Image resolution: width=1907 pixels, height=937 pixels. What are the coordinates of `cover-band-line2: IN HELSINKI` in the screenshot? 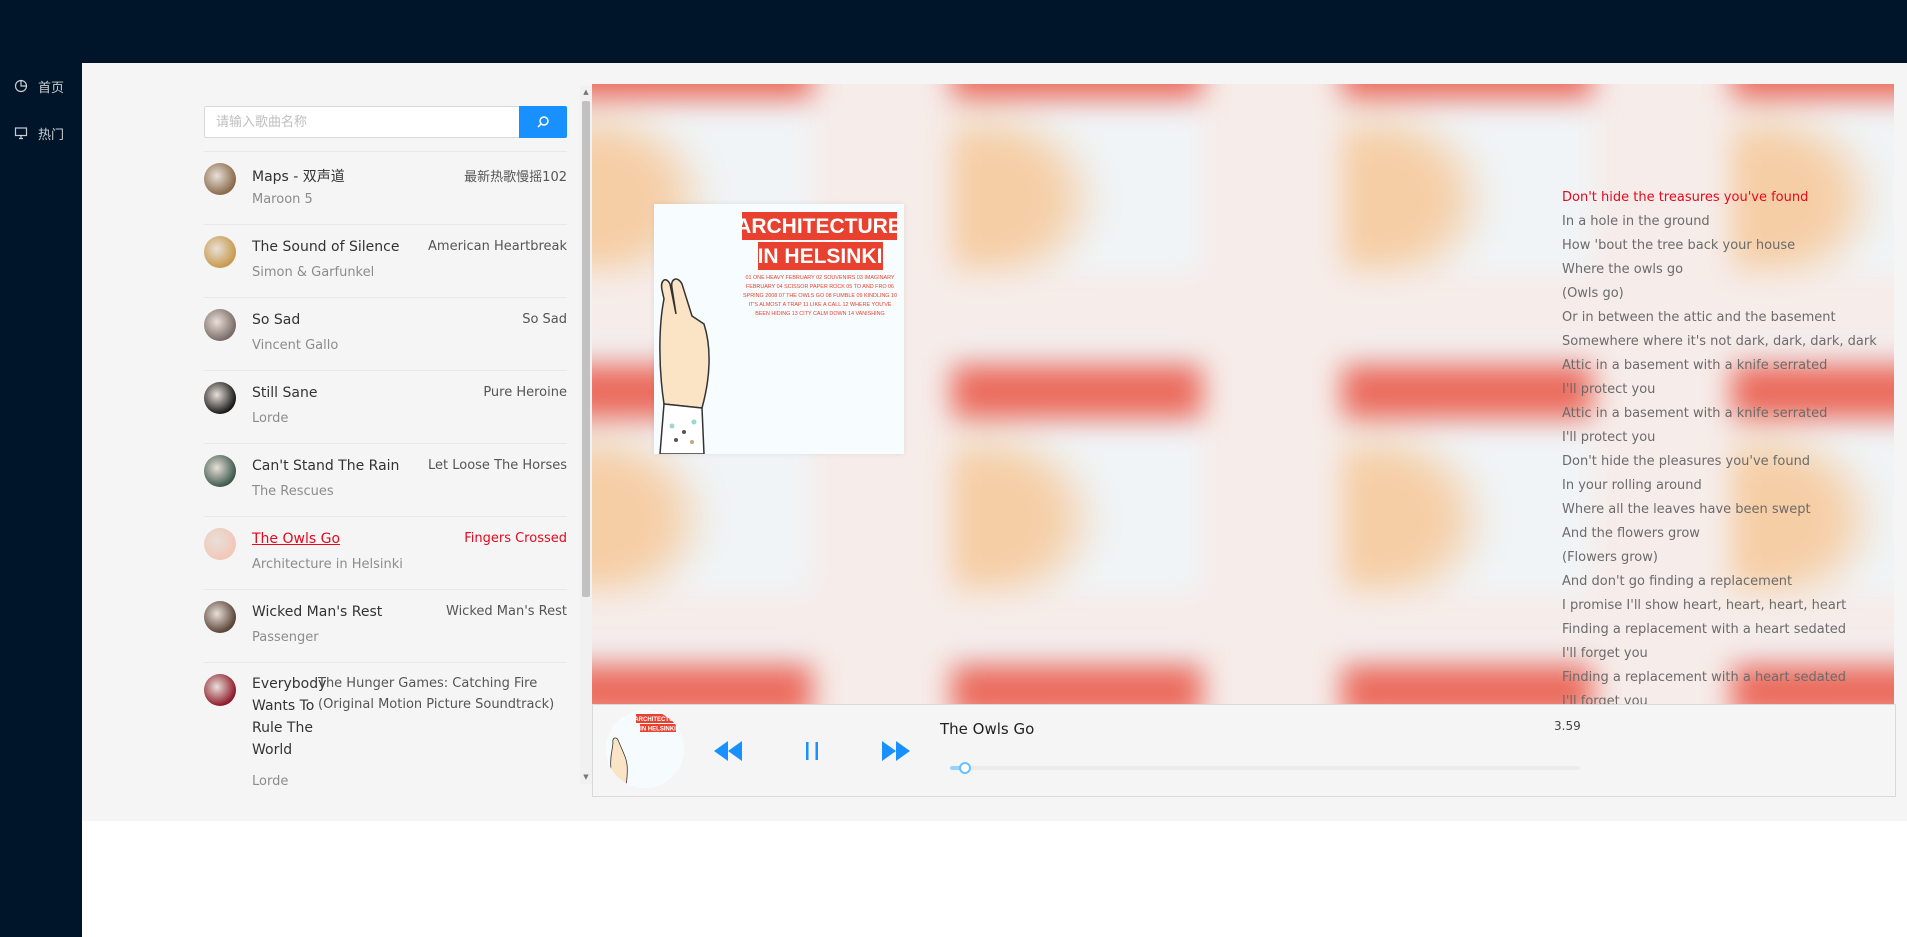 It's located at (820, 256).